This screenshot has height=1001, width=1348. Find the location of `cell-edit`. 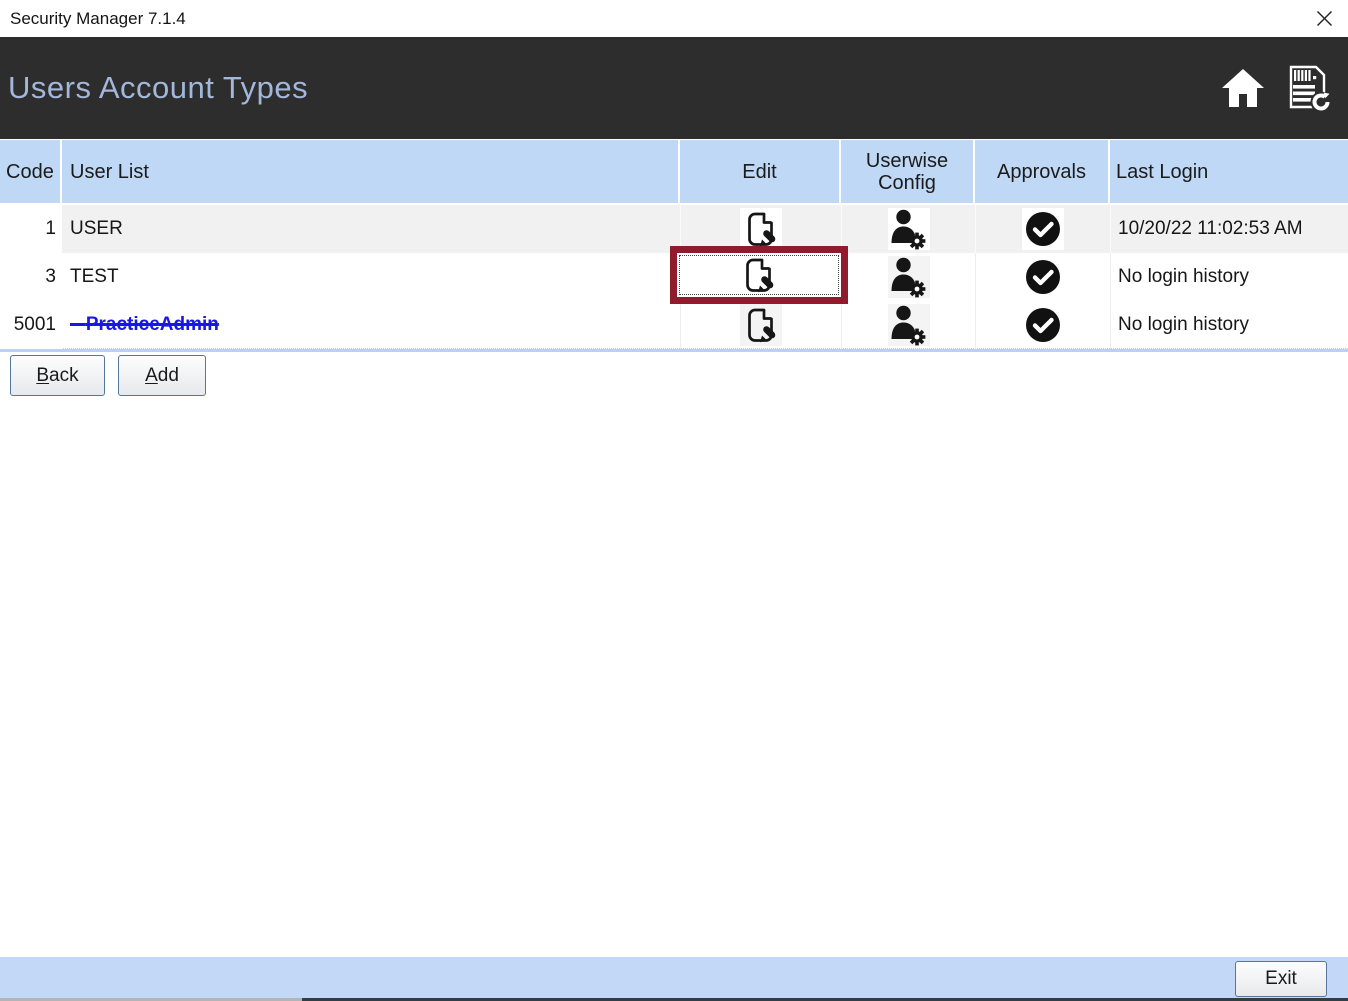

cell-edit is located at coordinates (760, 325).